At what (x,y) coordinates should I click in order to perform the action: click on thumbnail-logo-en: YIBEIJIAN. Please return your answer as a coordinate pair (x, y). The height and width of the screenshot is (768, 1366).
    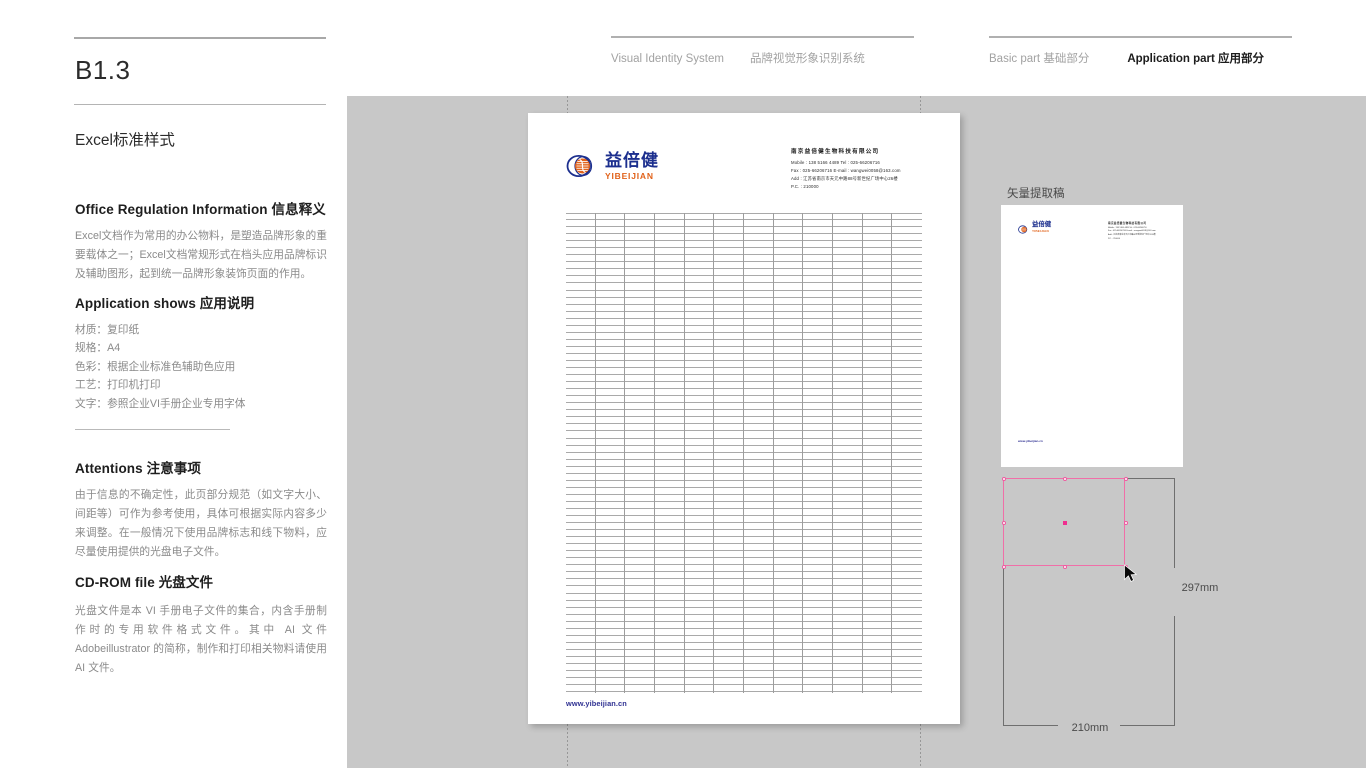
    Looking at the image, I should click on (1040, 230).